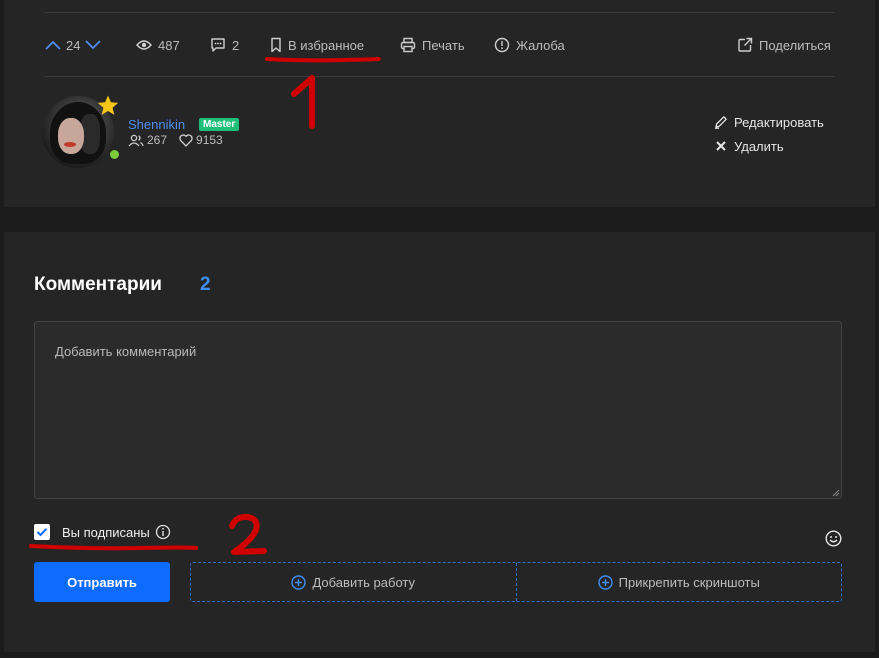 The width and height of the screenshot is (879, 658). I want to click on author-block: Shennikin Master 267 9153, so click(142, 131).